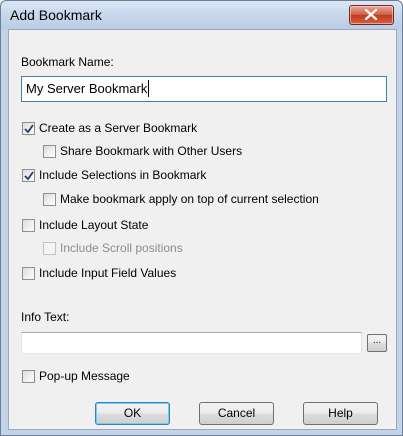 The image size is (403, 436). What do you see at coordinates (84, 376) in the screenshot?
I see `checkbox-label: Pop-up Message` at bounding box center [84, 376].